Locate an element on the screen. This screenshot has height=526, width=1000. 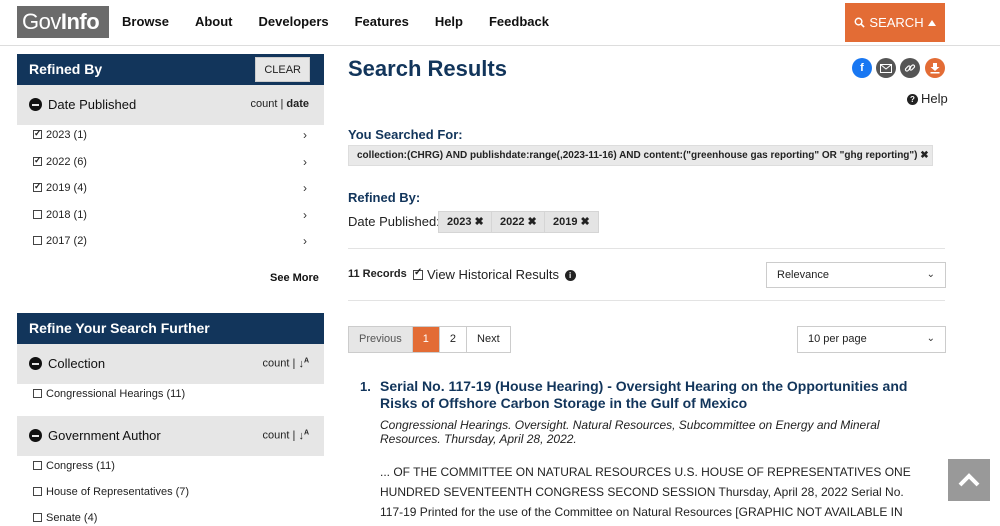
govinfo-logo: GovInfo is located at coordinates (63, 22).